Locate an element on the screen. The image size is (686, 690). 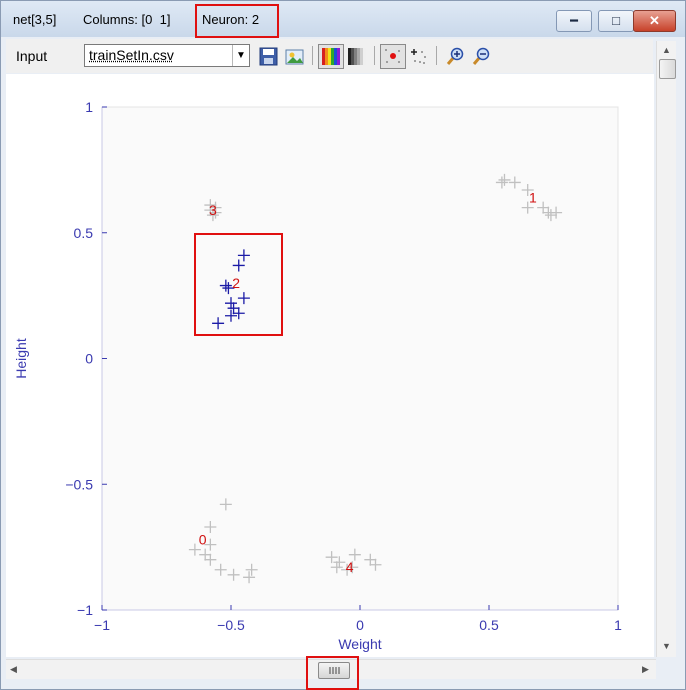
x-tick-label: 0 is located at coordinates (360, 625).